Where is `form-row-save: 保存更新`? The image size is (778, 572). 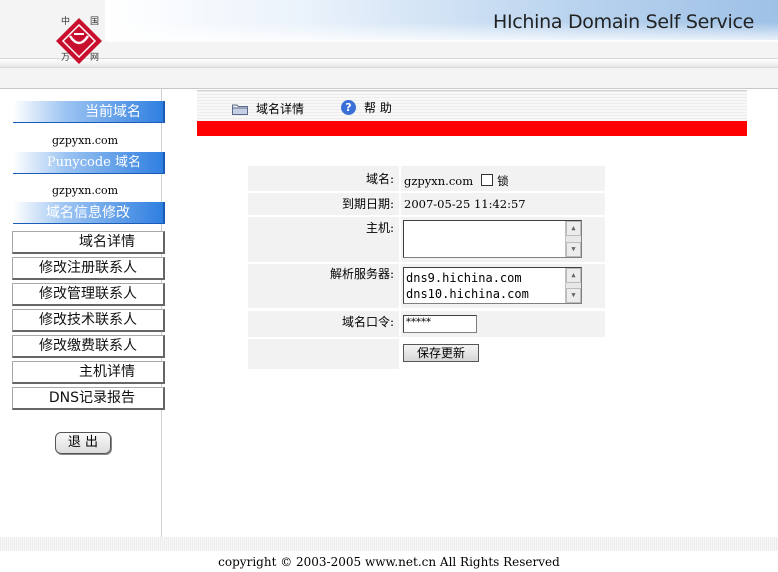
form-row-save: 保存更新 is located at coordinates (426, 354).